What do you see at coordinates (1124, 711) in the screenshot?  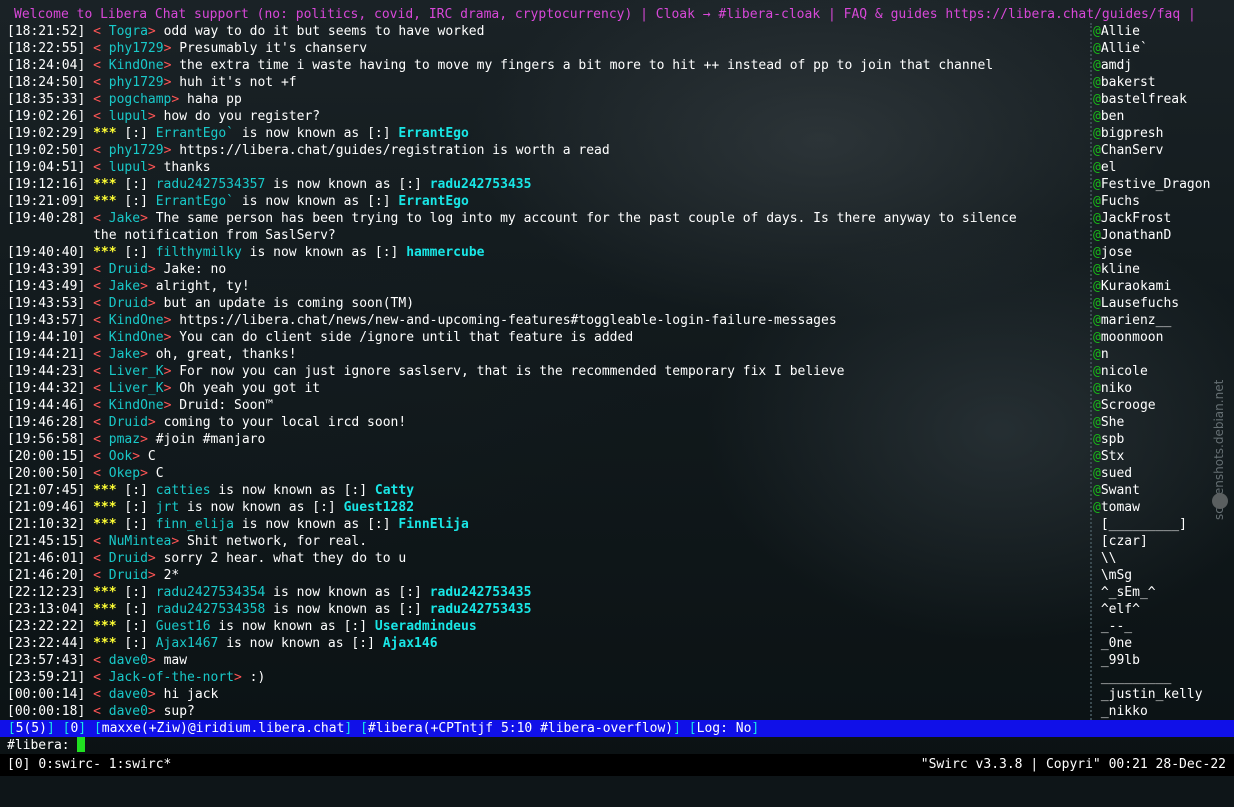 I see `nick-name: _nikko` at bounding box center [1124, 711].